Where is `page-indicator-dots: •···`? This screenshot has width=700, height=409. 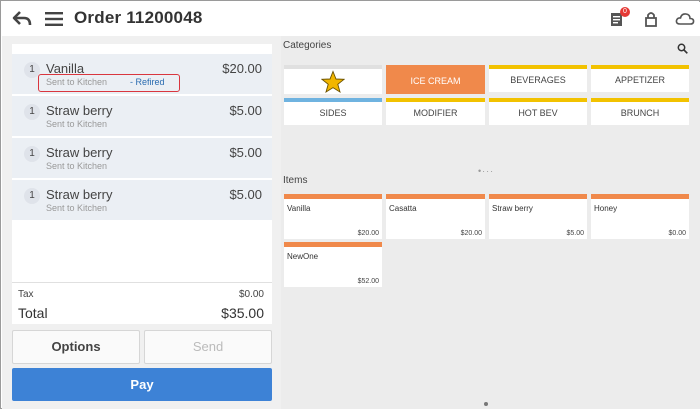 page-indicator-dots: •··· is located at coordinates (486, 171).